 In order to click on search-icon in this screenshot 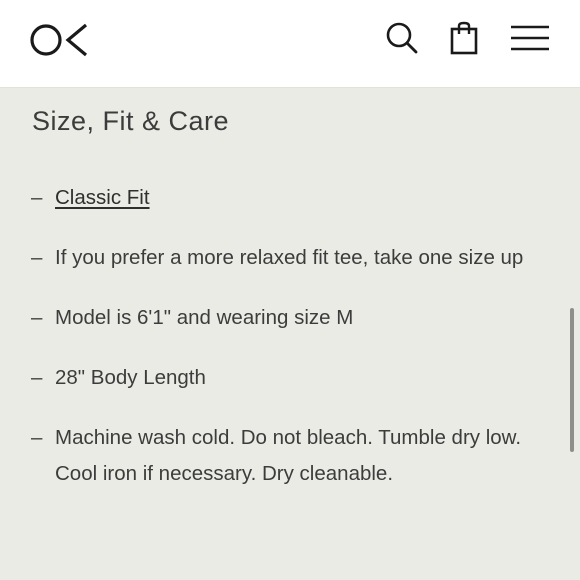, I will do `click(402, 40)`.